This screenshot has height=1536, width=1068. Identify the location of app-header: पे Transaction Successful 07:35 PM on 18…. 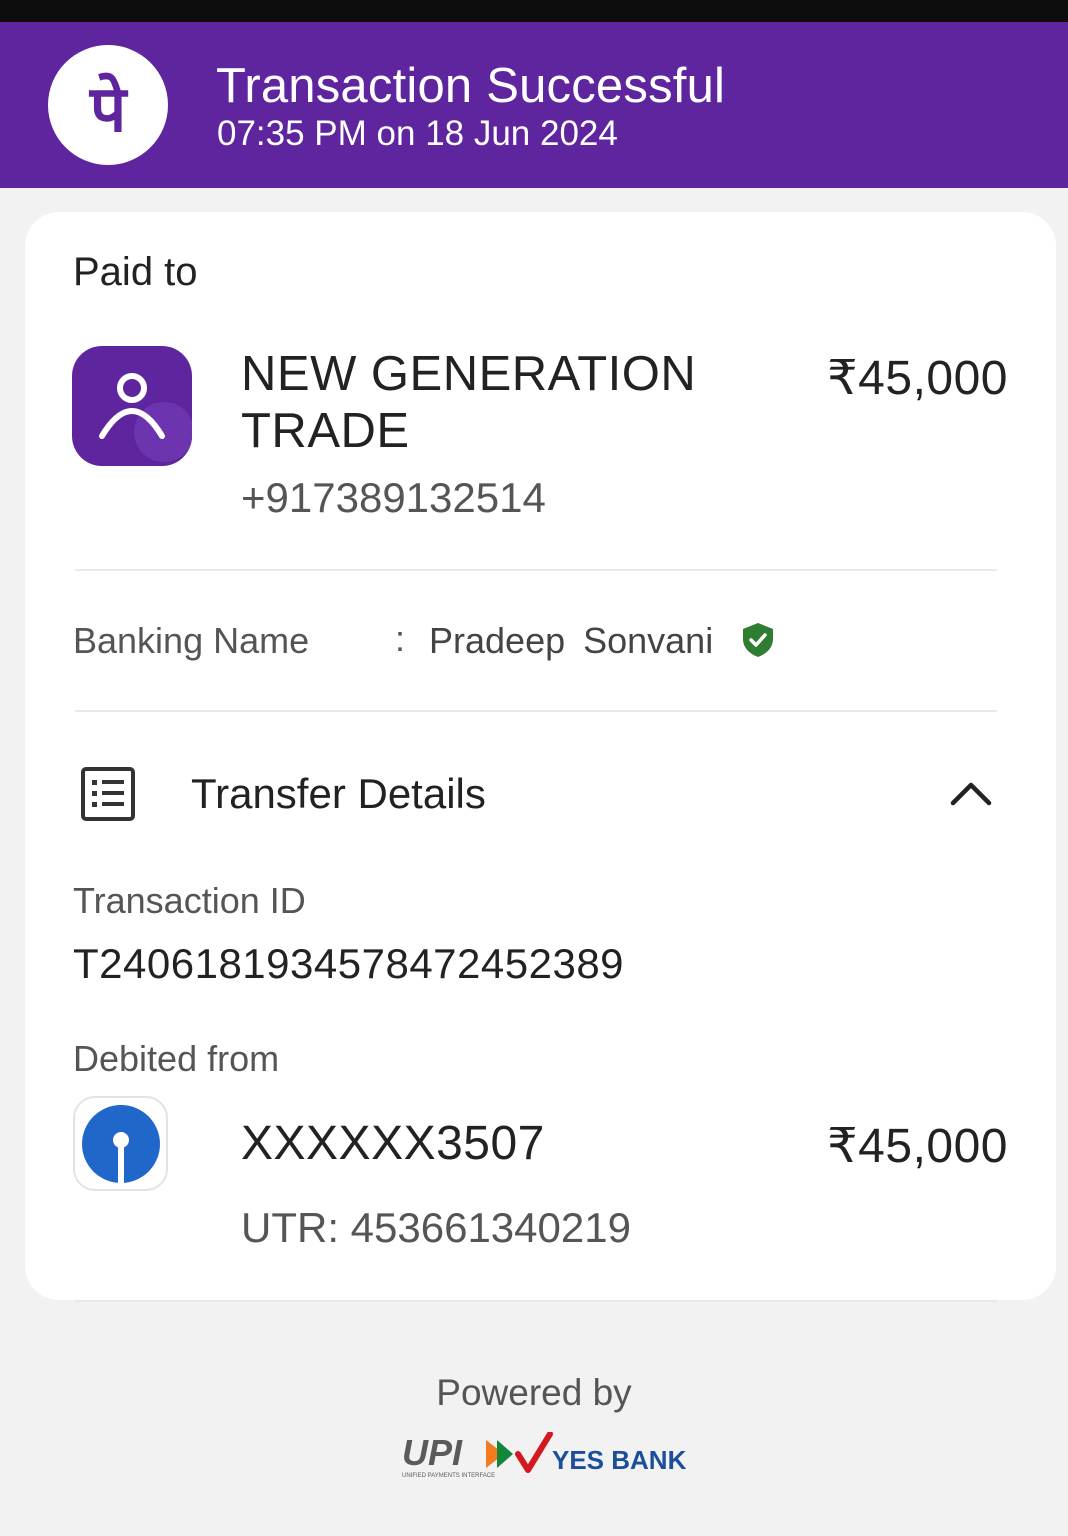
(534, 105).